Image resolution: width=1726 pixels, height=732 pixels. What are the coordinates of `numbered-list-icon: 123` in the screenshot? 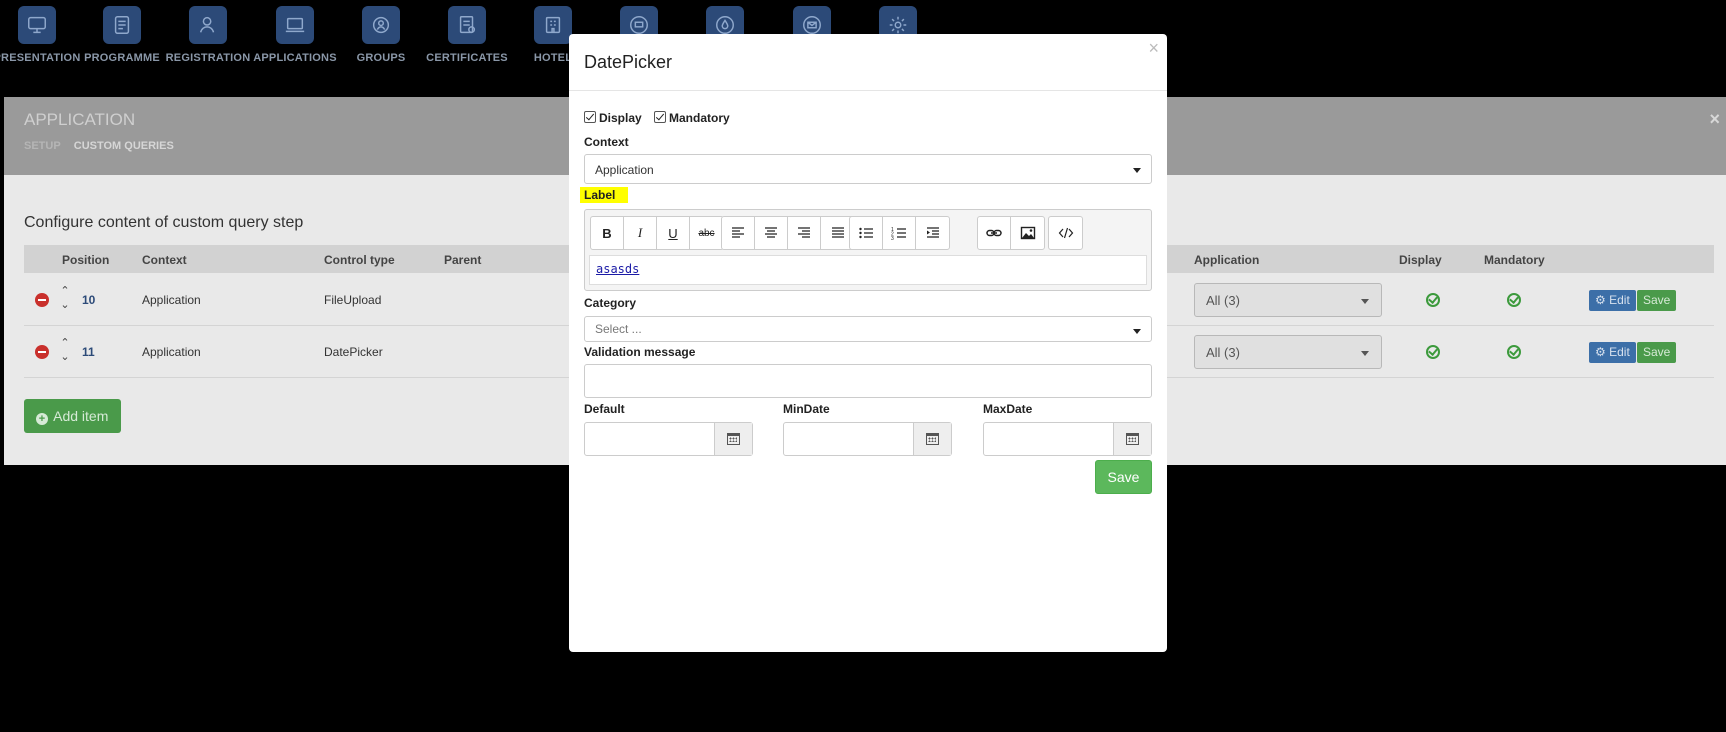 It's located at (898, 233).